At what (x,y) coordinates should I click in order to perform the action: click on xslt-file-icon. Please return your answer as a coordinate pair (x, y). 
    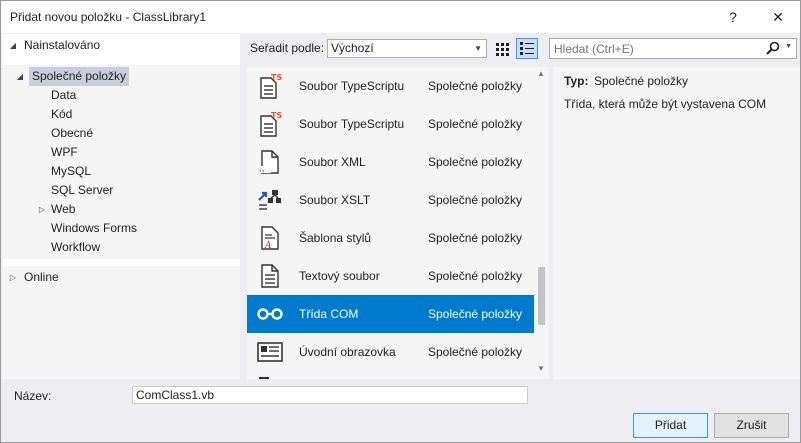
    Looking at the image, I should click on (269, 200).